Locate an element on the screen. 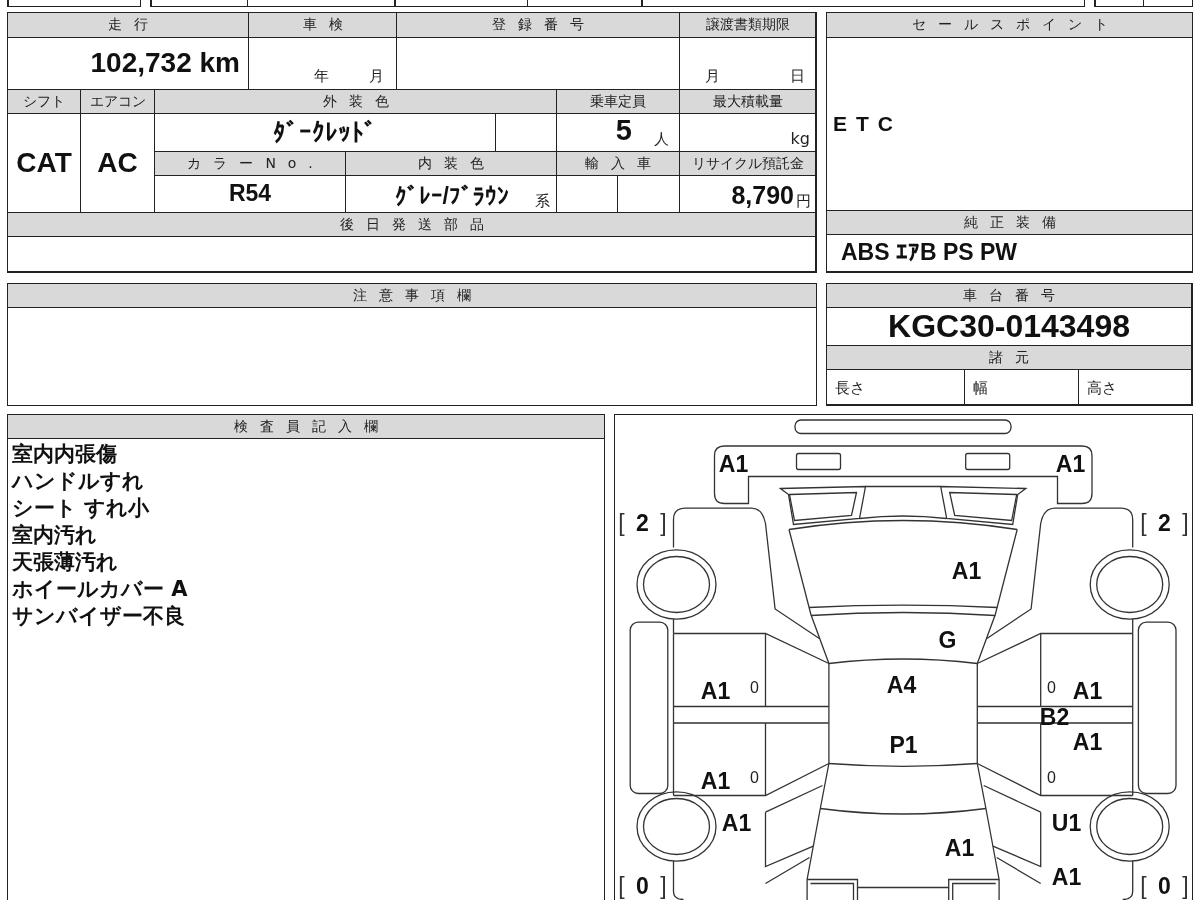 Image resolution: width=1200 pixels, height=900 pixels. value-text: 8,790 is located at coordinates (762, 195).